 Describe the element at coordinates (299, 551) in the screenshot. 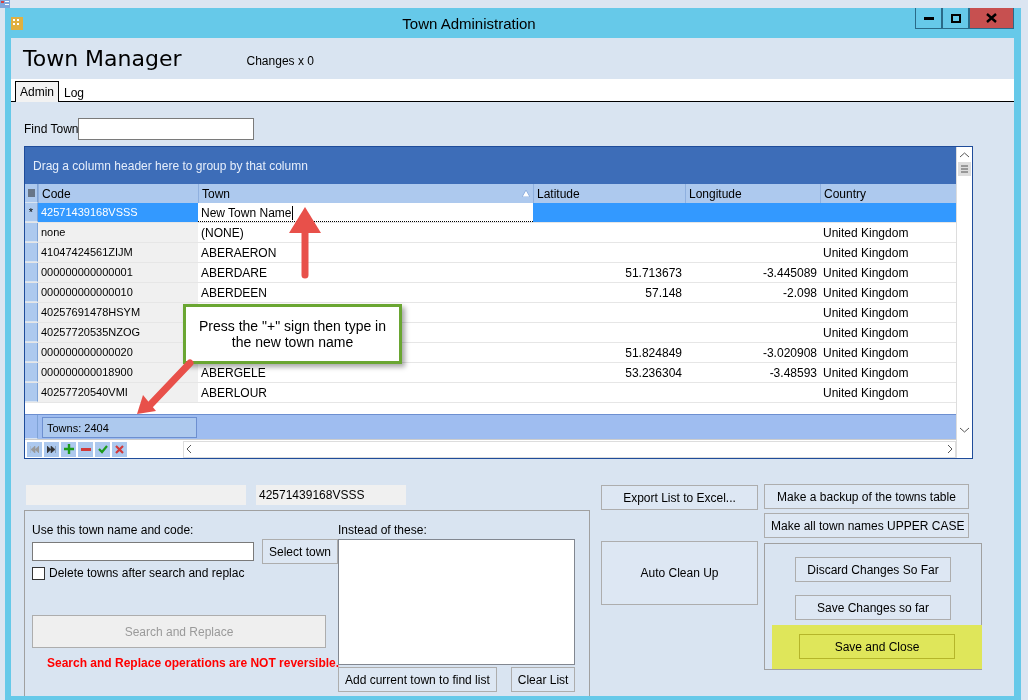

I see `select-town-button: Select town` at that location.